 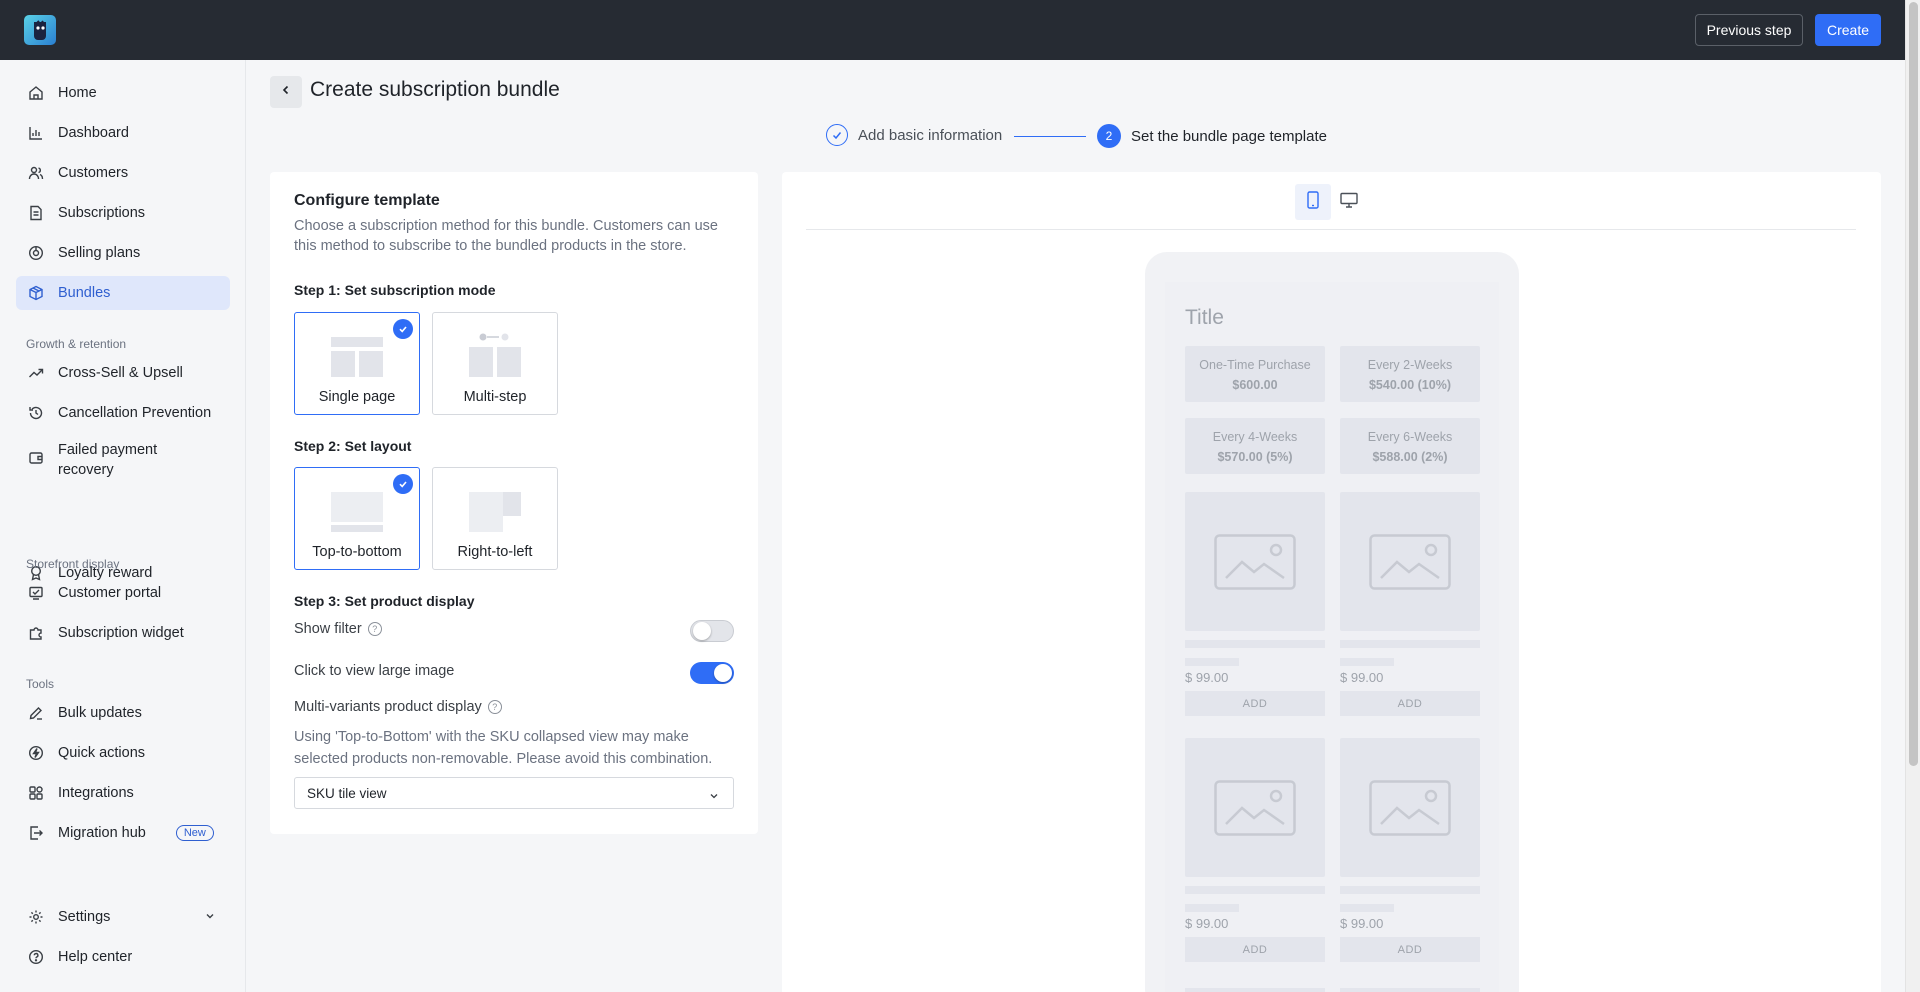 What do you see at coordinates (1229, 136) in the screenshot?
I see `step-label: Set the bundle page template` at bounding box center [1229, 136].